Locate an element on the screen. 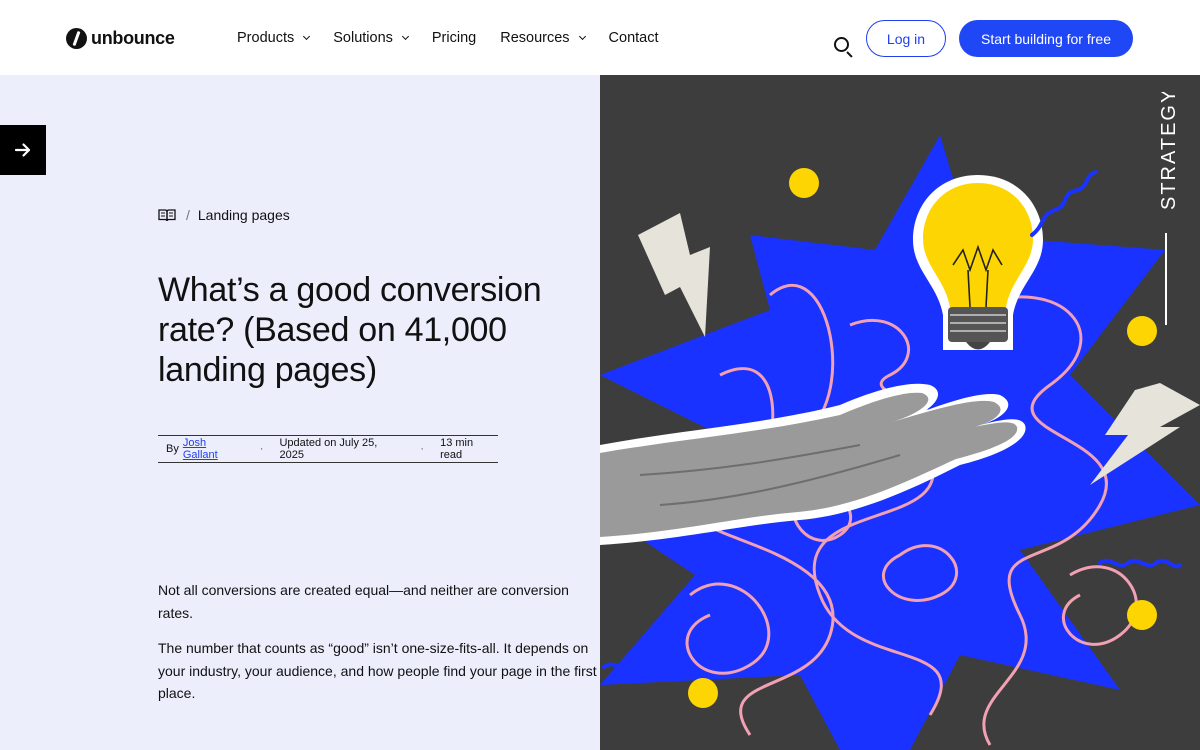 The width and height of the screenshot is (1200, 750). nav-contact: Contact is located at coordinates (634, 38).